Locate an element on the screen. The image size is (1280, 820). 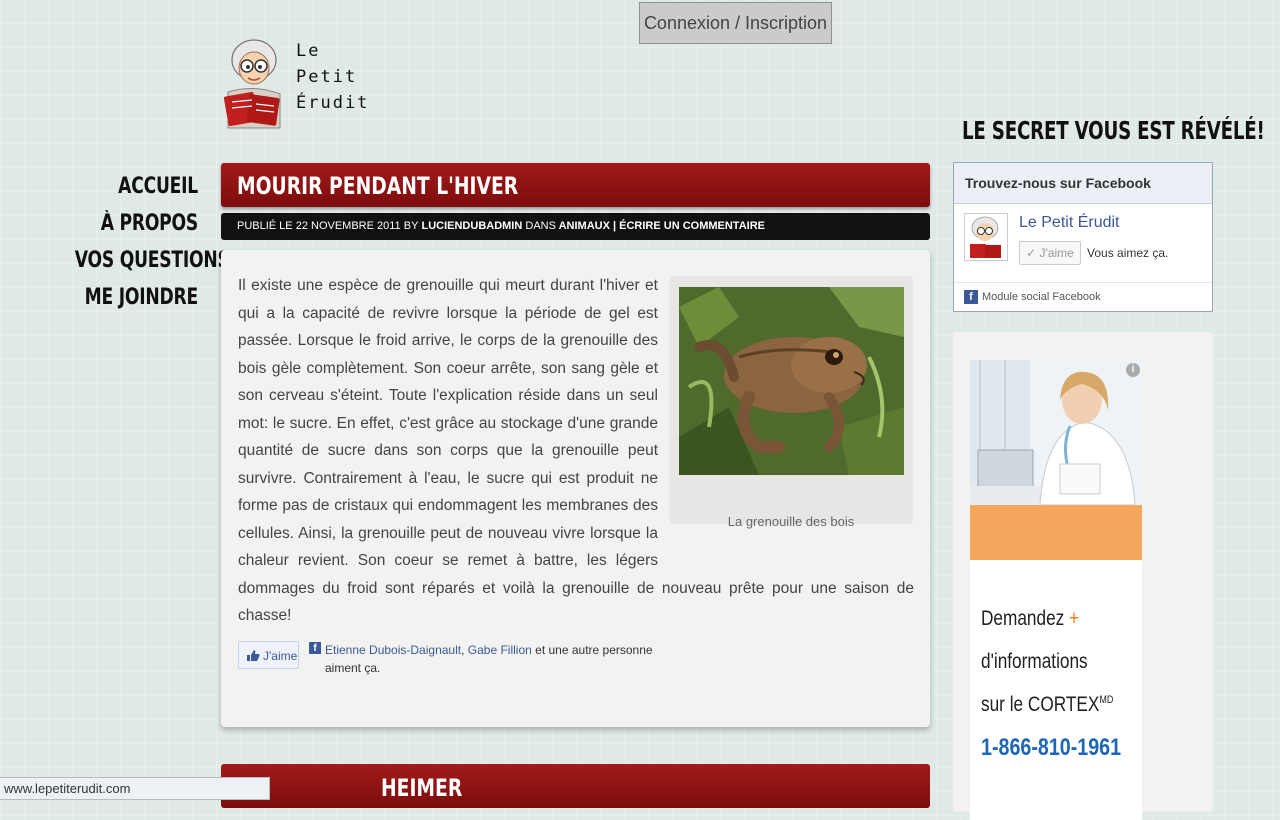
facebook-like-button: J'aime is located at coordinates (268, 655).